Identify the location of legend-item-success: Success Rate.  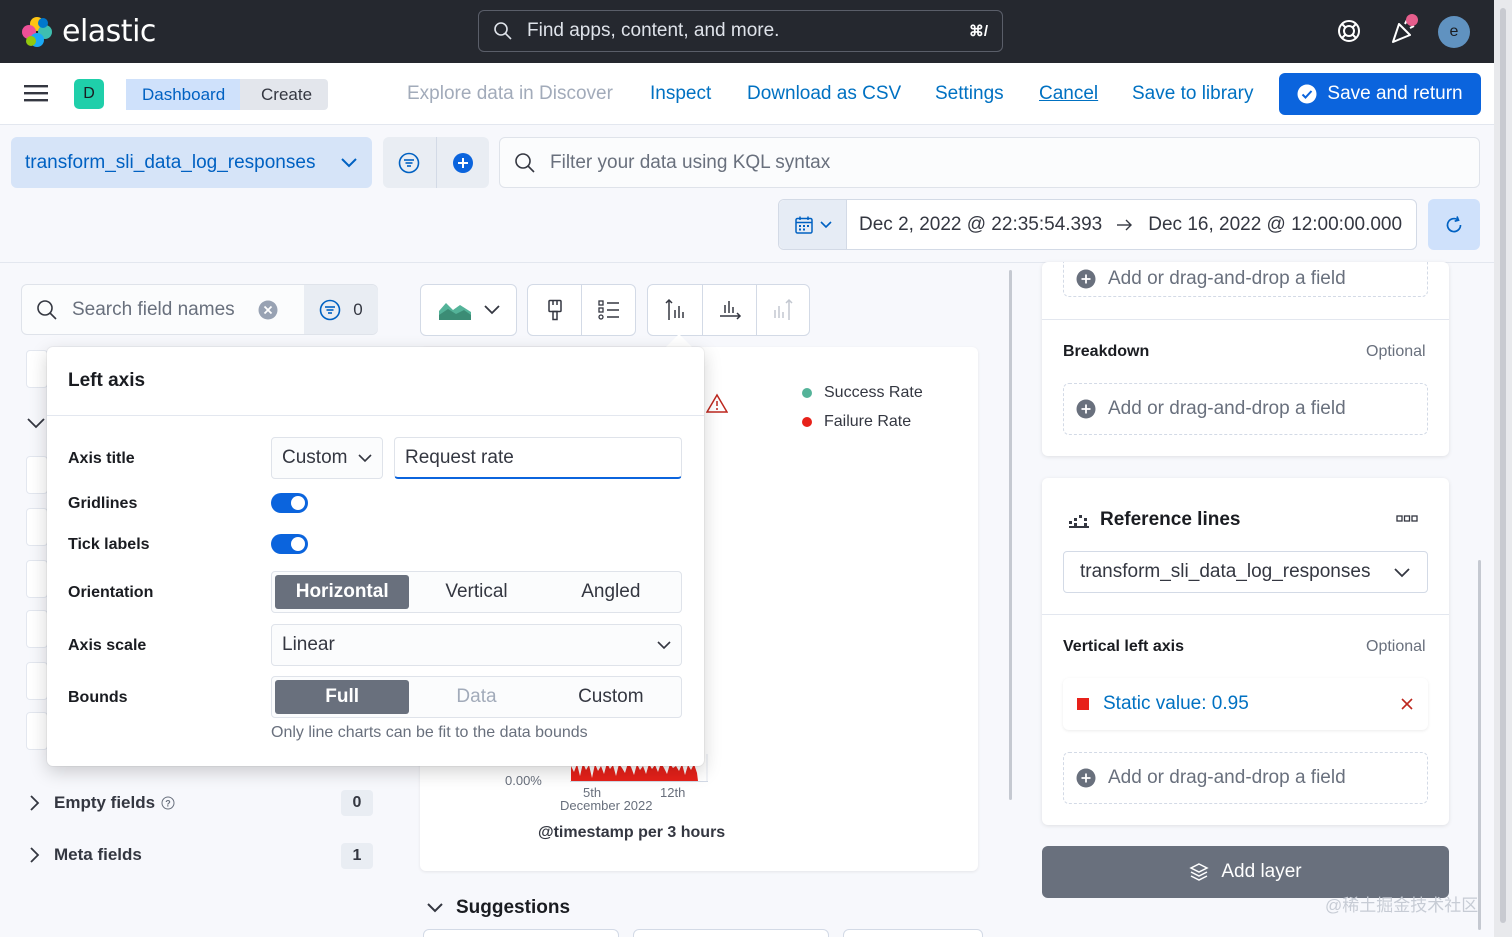
(862, 393).